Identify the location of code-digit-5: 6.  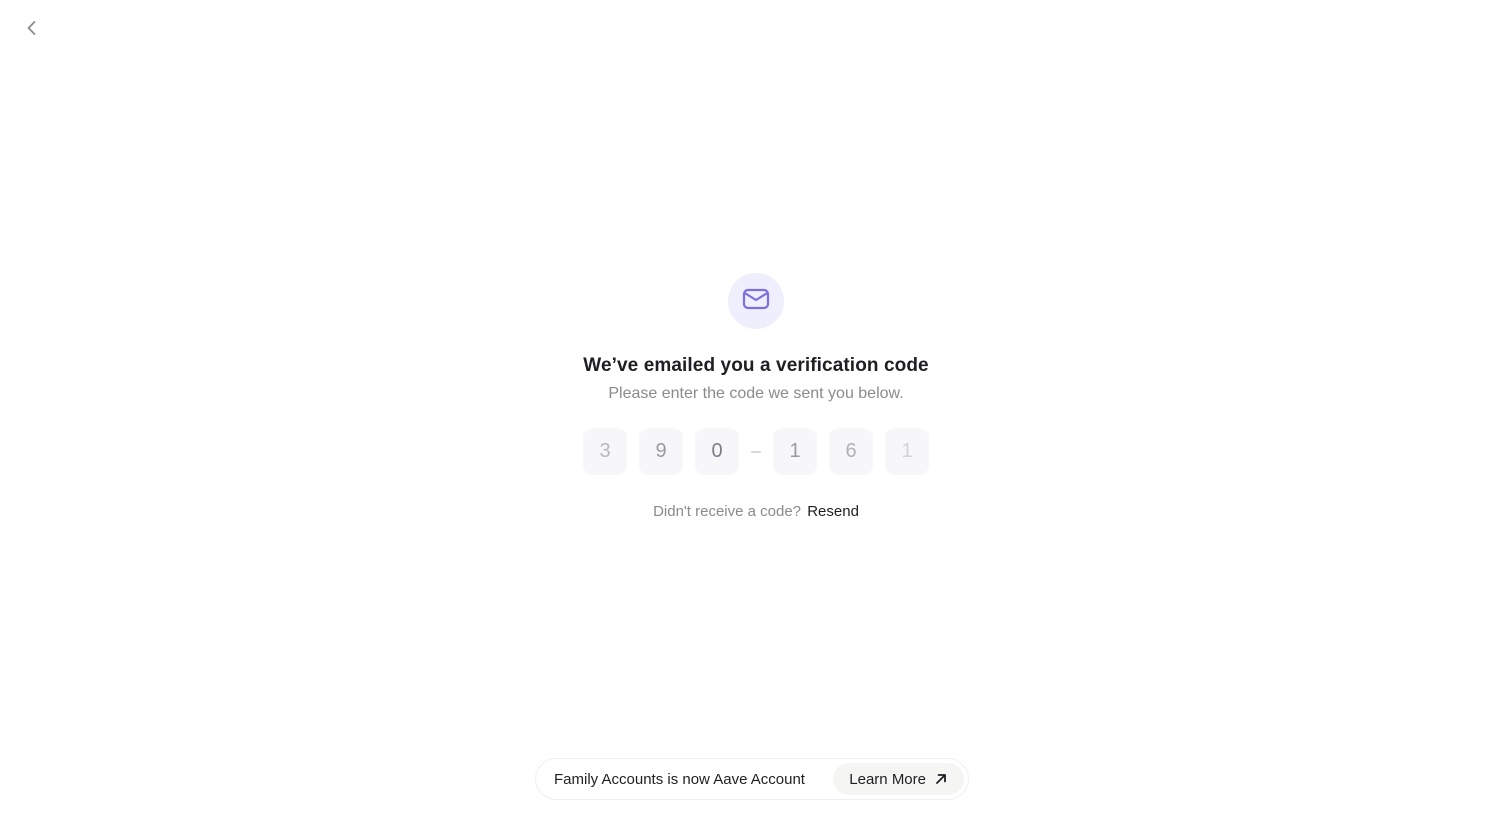
(851, 451).